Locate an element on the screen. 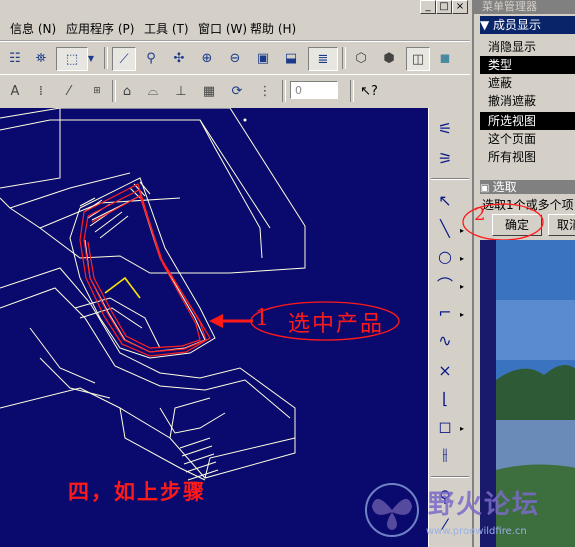 Image resolution: width=575 pixels, height=547 pixels. annotation-icon: A is located at coordinates (15, 91).